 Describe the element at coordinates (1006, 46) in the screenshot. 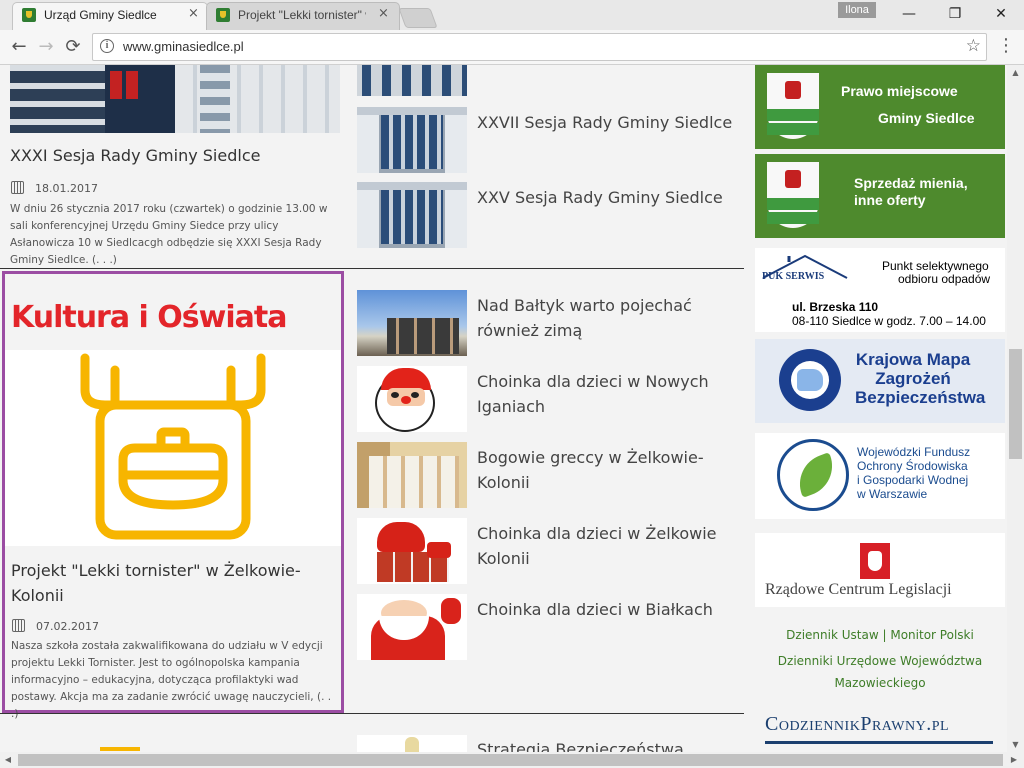

I see `browser-menu-icon: ⋮` at that location.